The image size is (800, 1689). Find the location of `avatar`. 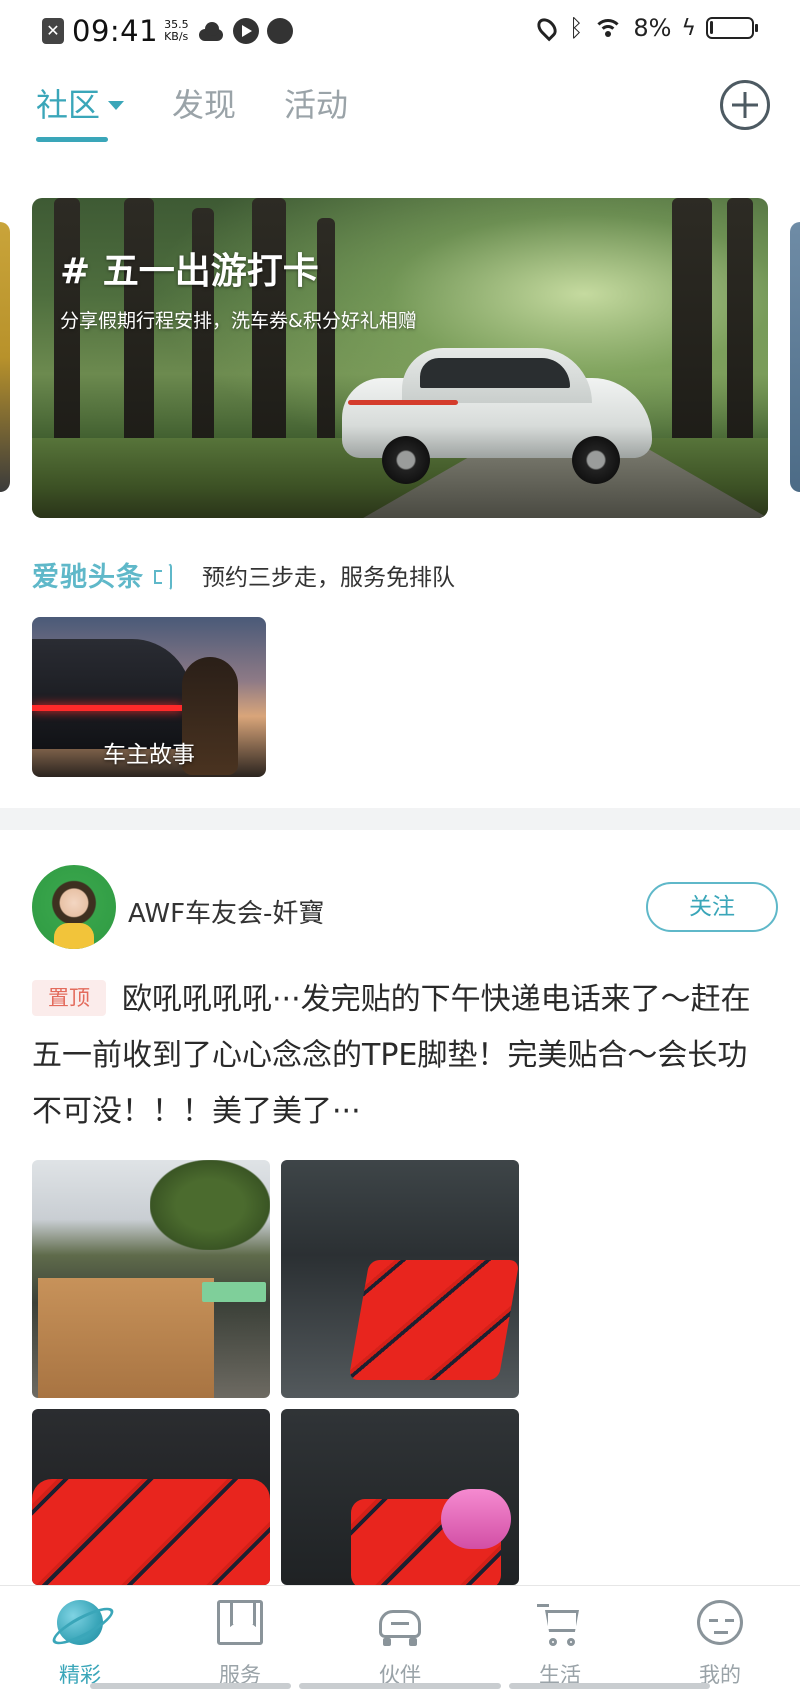

avatar is located at coordinates (74, 907).